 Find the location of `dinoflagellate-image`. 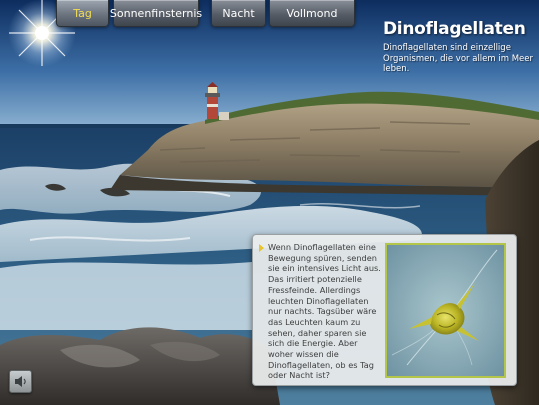

dinoflagellate-image is located at coordinates (445, 310).